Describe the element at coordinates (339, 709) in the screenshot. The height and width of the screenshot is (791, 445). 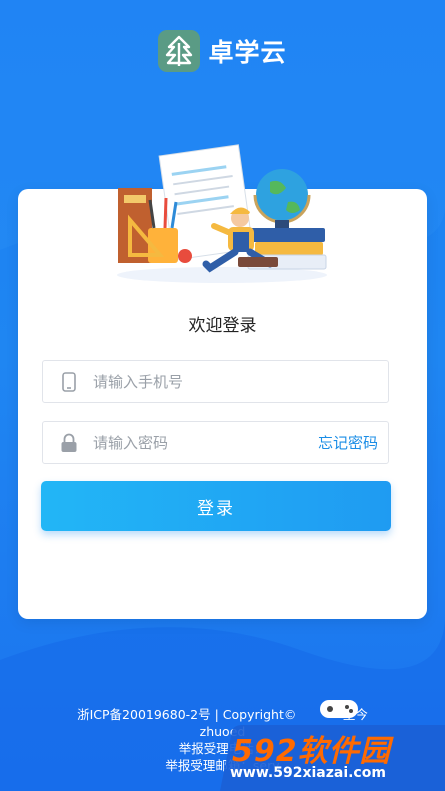
I see `gamepad-icon` at that location.